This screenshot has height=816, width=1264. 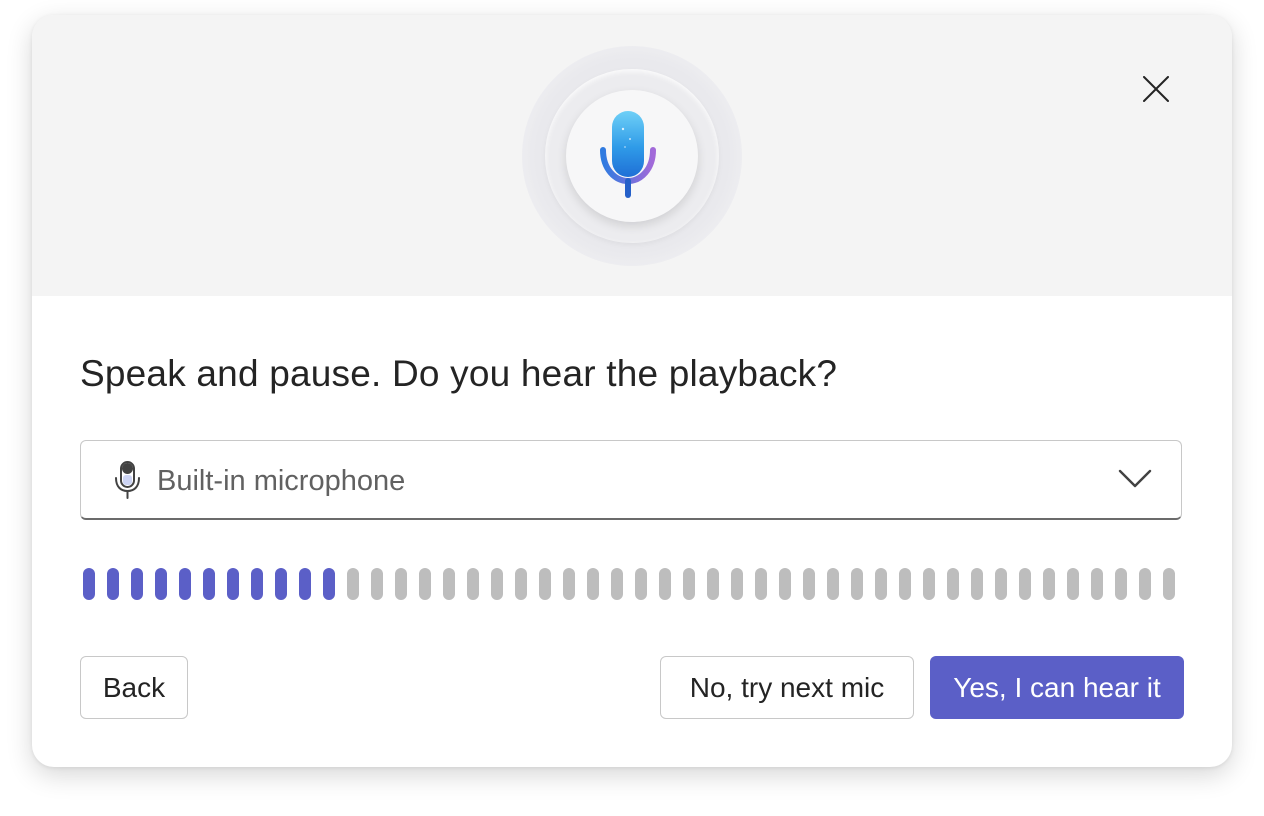 I want to click on back-button: Back, so click(x=134, y=687).